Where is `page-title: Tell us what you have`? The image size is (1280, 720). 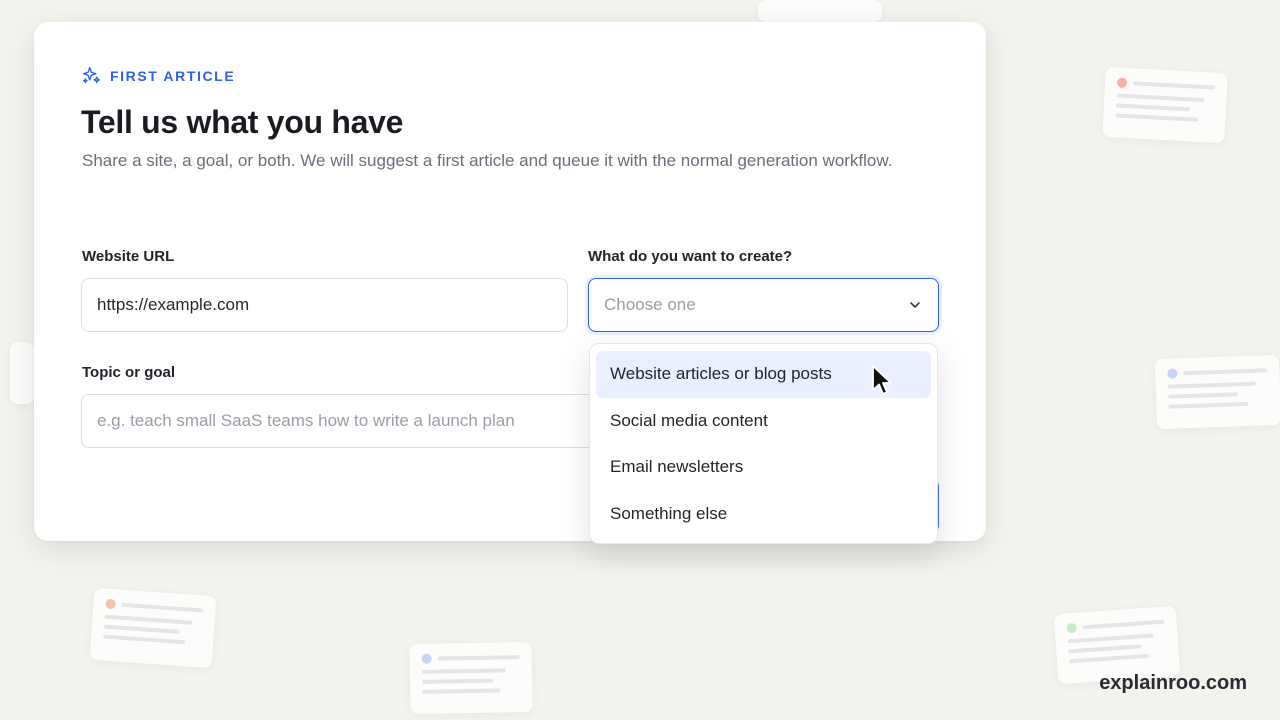 page-title: Tell us what you have is located at coordinates (242, 122).